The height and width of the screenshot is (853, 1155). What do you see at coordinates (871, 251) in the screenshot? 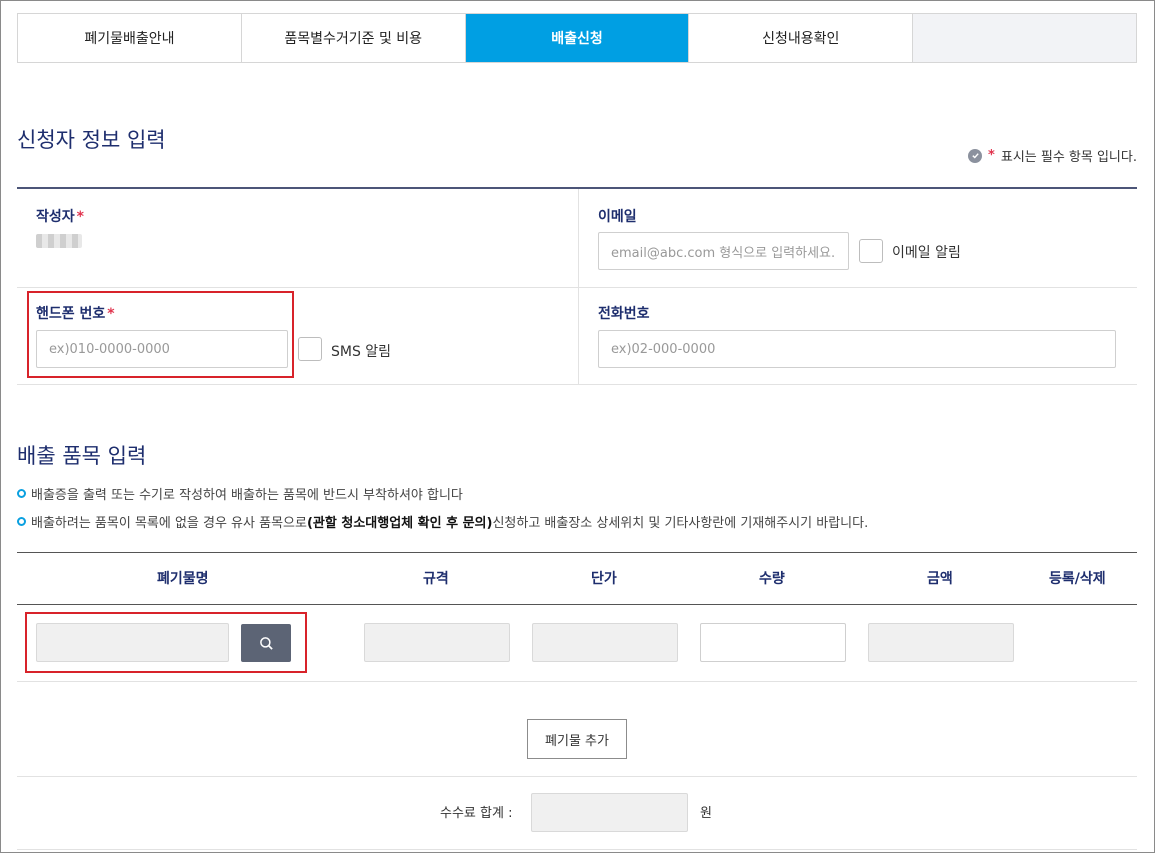
I see `email-notify-checkbox` at bounding box center [871, 251].